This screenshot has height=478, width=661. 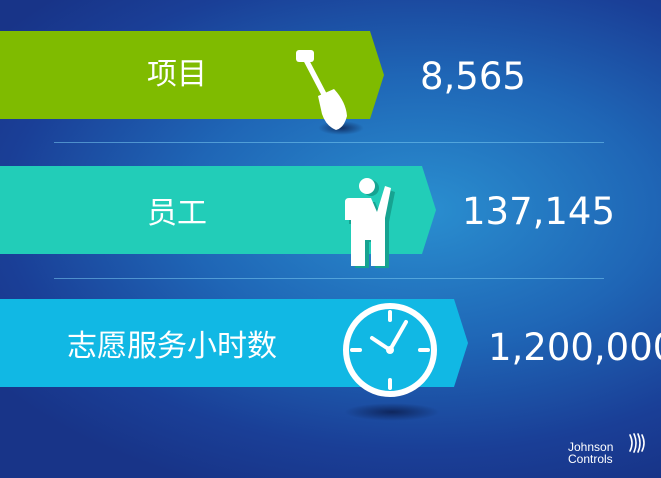 I want to click on clock-shadow, so click(x=392, y=412).